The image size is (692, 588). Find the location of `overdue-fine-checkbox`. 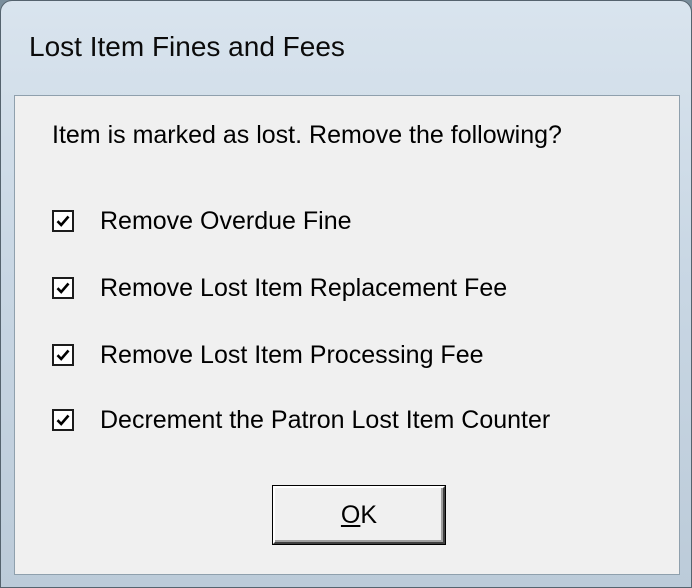

overdue-fine-checkbox is located at coordinates (63, 221).